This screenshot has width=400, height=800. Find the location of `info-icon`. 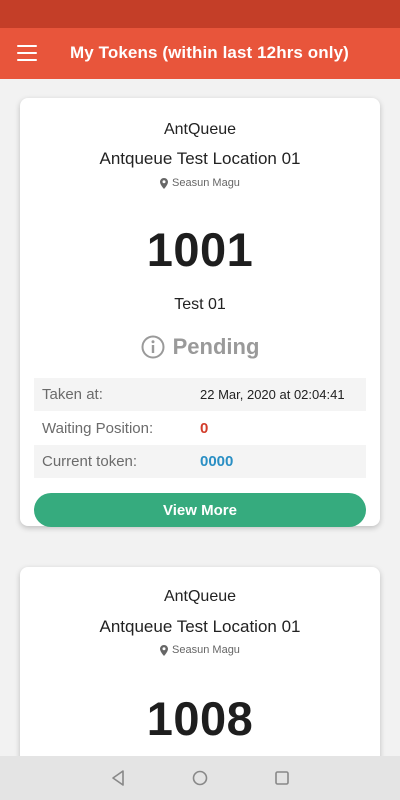

info-icon is located at coordinates (153, 347).